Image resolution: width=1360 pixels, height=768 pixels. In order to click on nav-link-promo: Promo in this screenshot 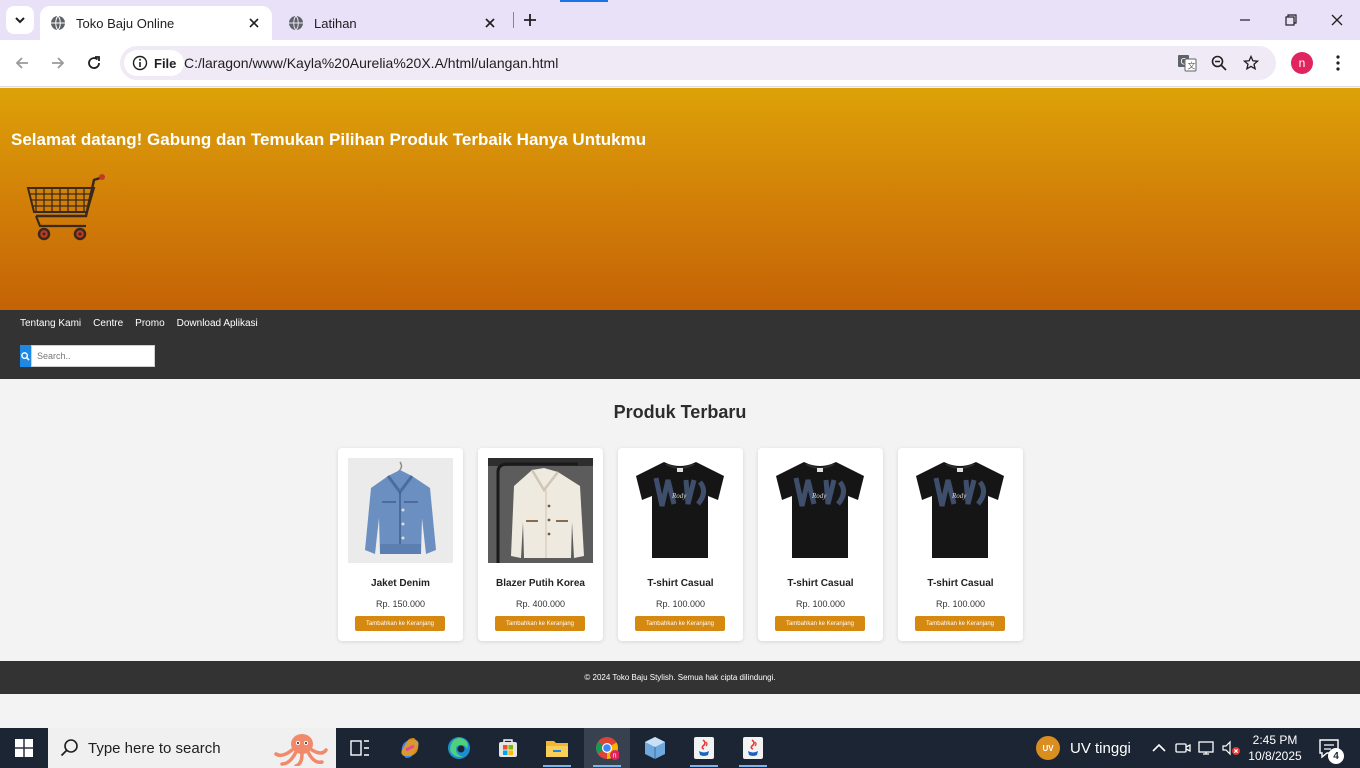, I will do `click(149, 323)`.